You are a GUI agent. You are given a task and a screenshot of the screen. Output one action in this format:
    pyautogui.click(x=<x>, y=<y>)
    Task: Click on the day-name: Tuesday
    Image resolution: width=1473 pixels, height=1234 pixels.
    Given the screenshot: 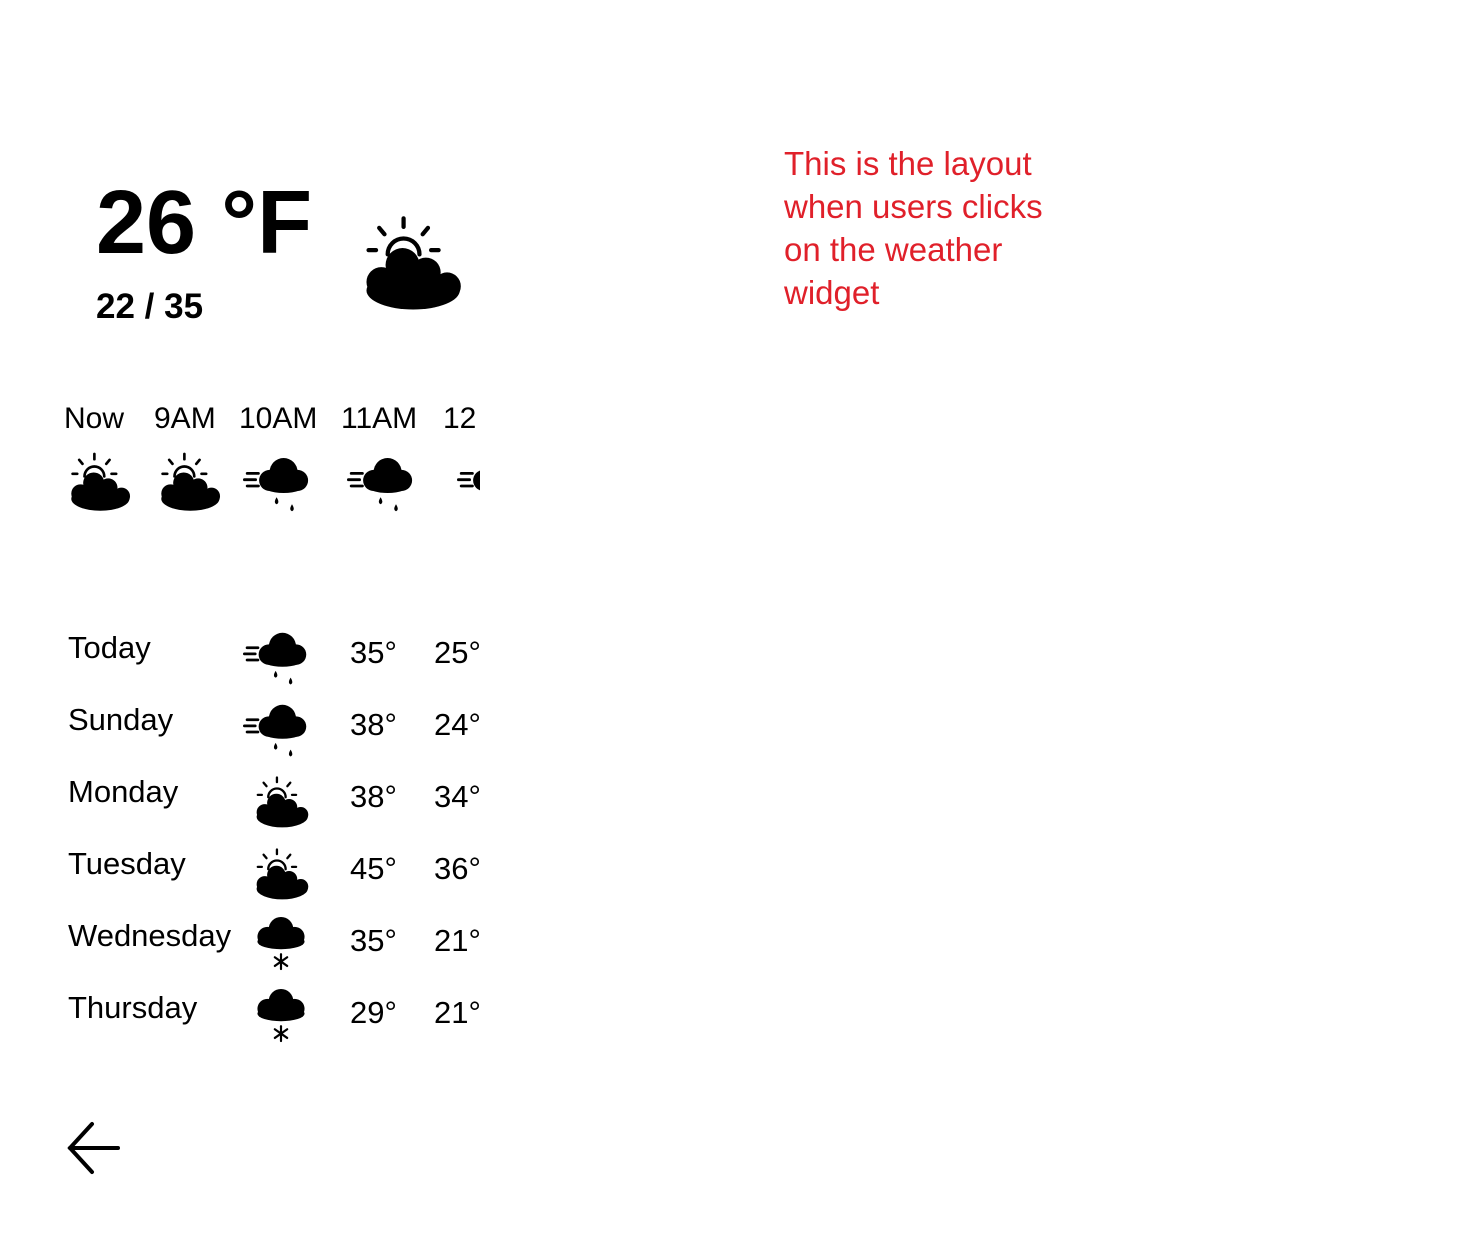 What is the action you would take?
    pyautogui.click(x=127, y=863)
    